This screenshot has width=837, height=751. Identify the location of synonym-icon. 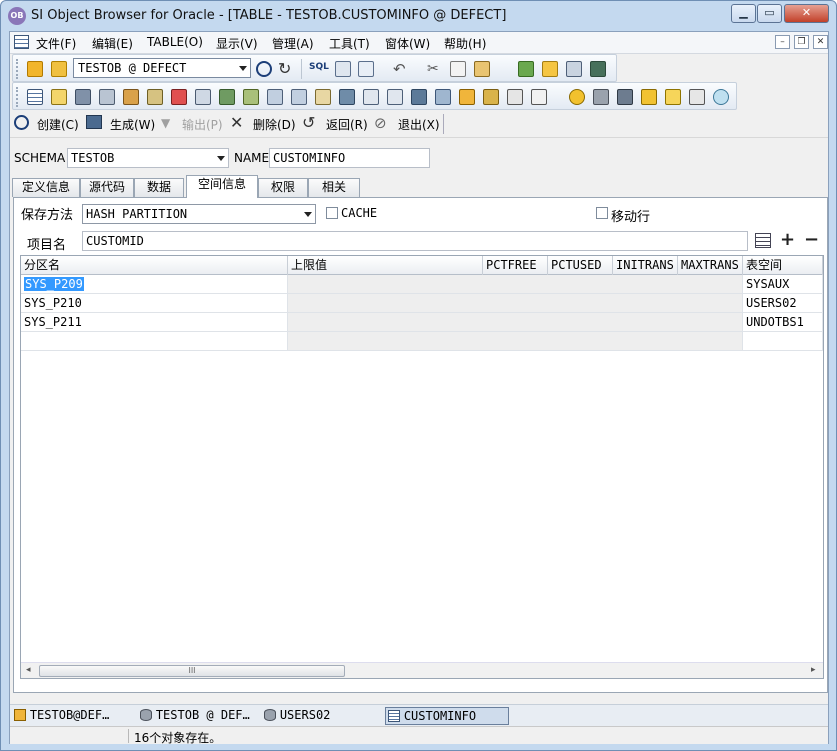
(107, 97).